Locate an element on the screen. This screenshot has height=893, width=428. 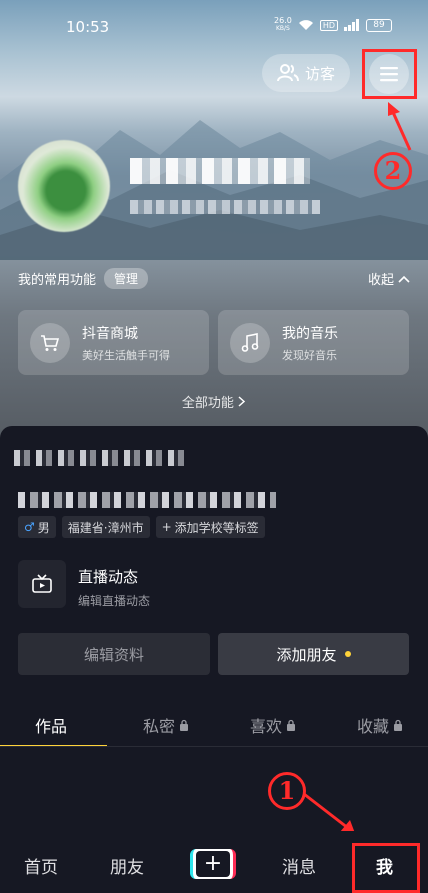
visitors-icon is located at coordinates (287, 73).